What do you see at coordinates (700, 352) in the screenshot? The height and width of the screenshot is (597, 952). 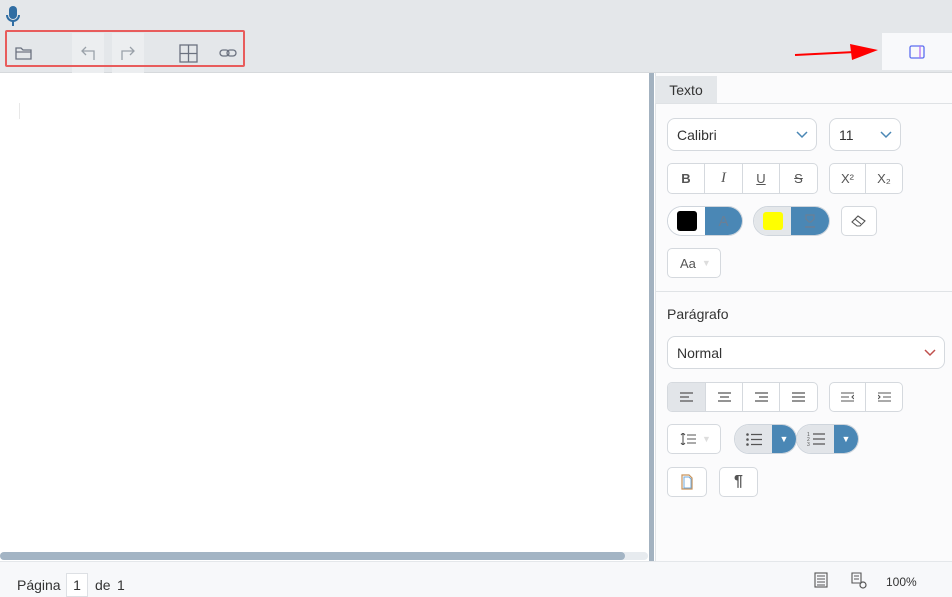 I see `paragraph-style-value: Normal` at bounding box center [700, 352].